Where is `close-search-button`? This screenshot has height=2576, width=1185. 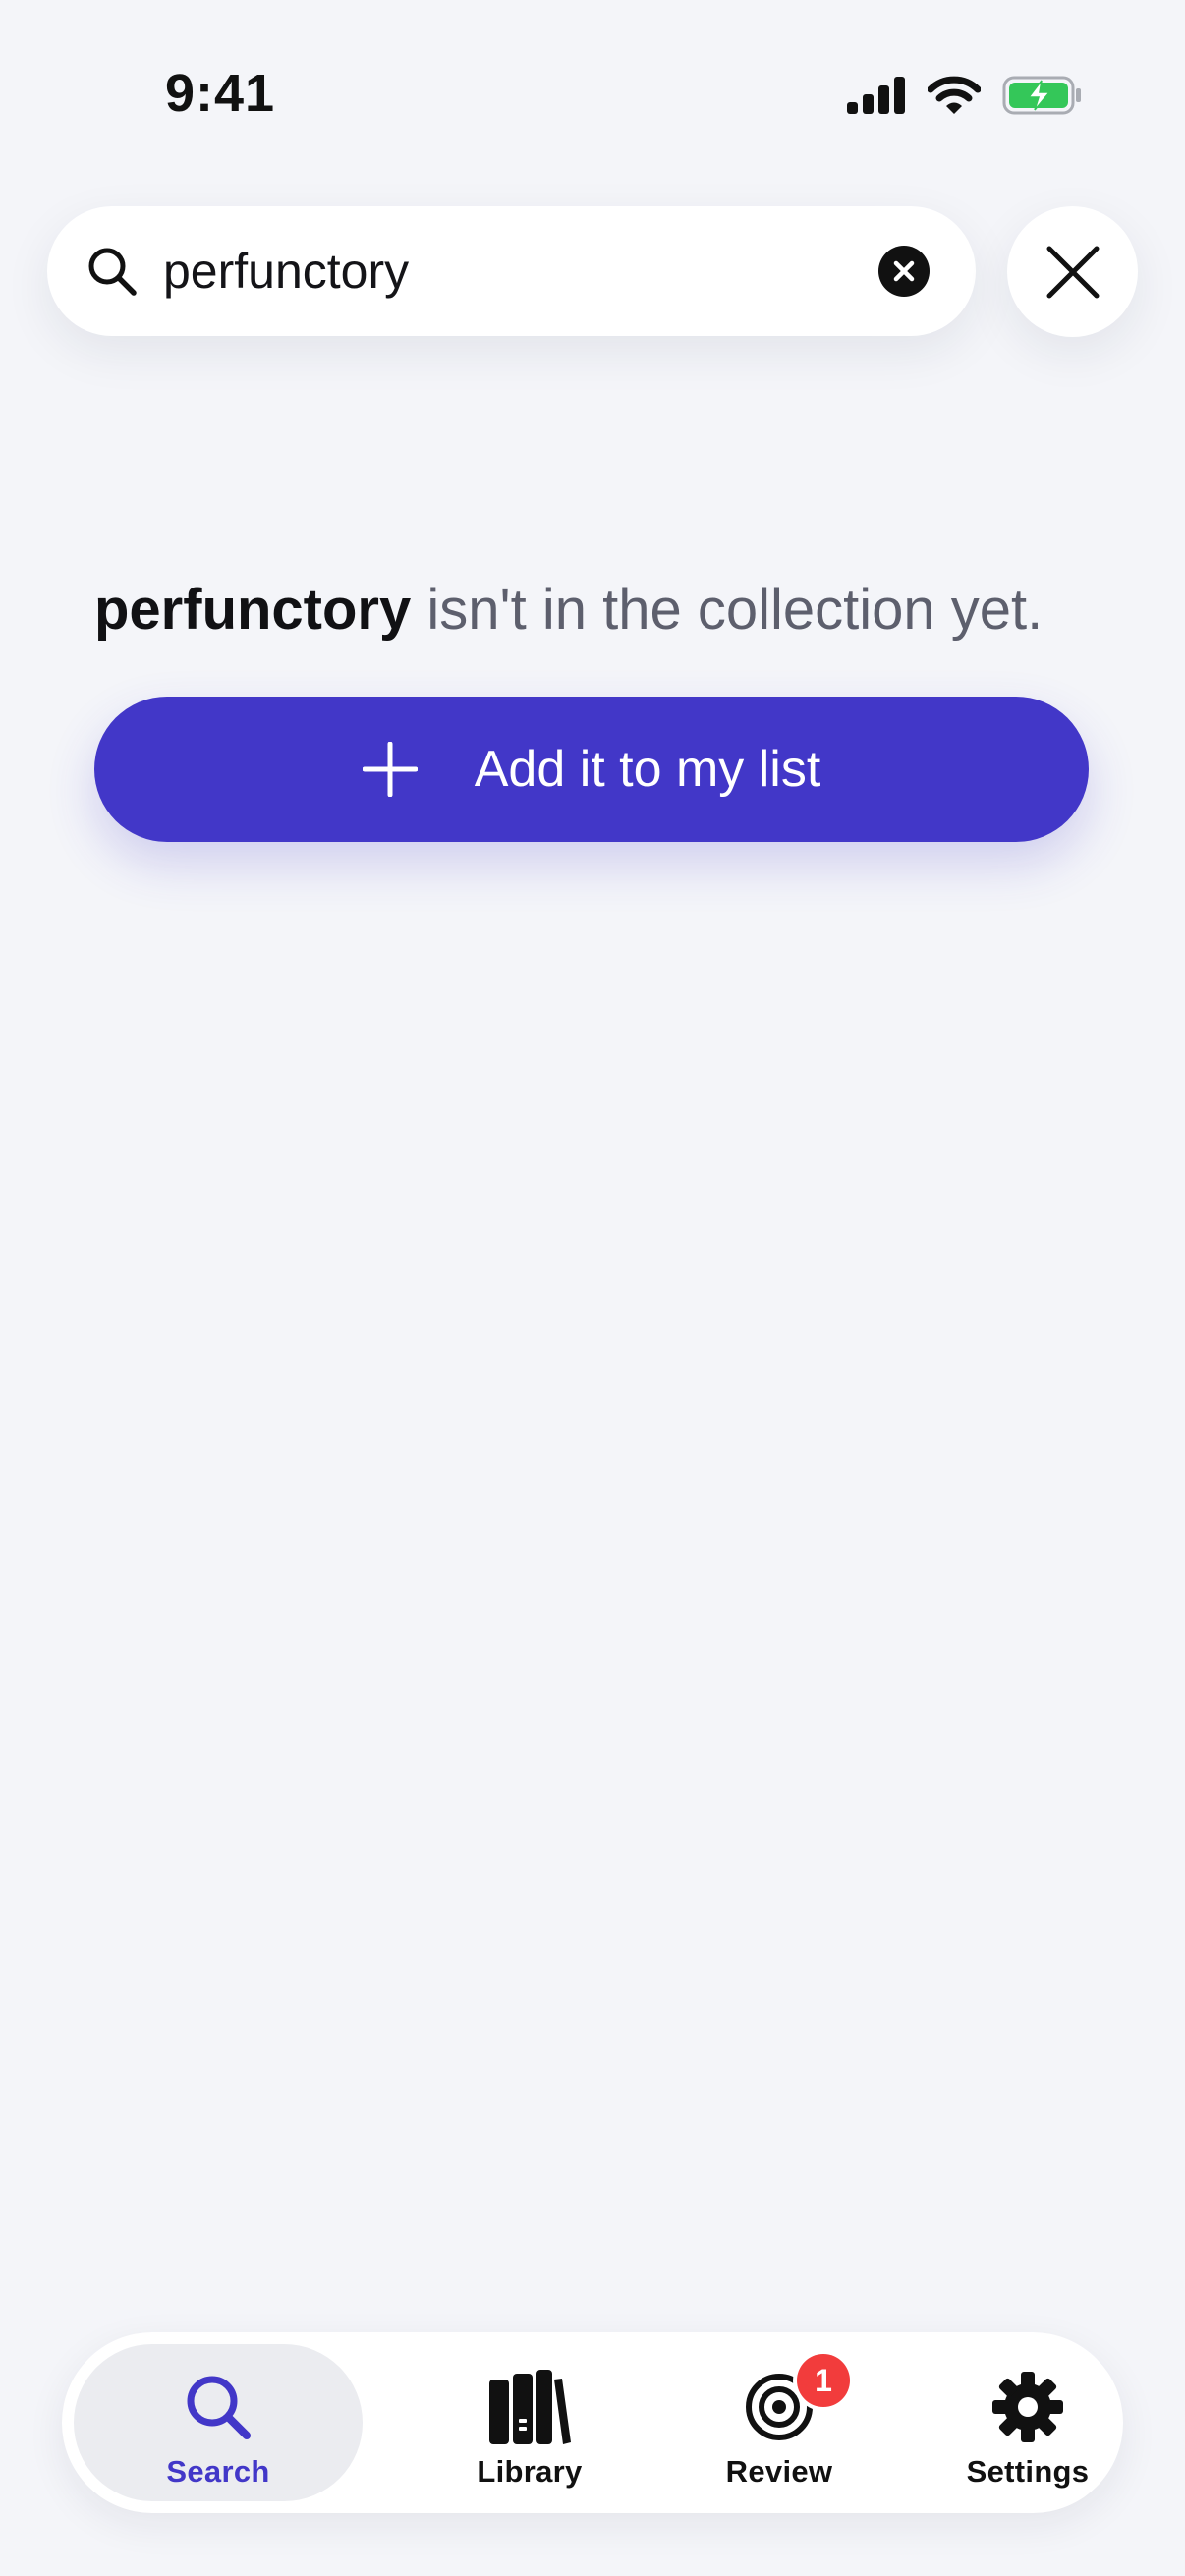 close-search-button is located at coordinates (1072, 271).